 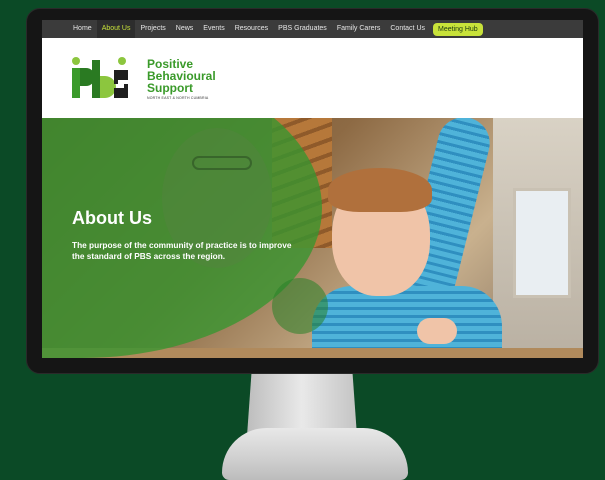 What do you see at coordinates (101, 78) in the screenshot?
I see `pbs-logo-icon` at bounding box center [101, 78].